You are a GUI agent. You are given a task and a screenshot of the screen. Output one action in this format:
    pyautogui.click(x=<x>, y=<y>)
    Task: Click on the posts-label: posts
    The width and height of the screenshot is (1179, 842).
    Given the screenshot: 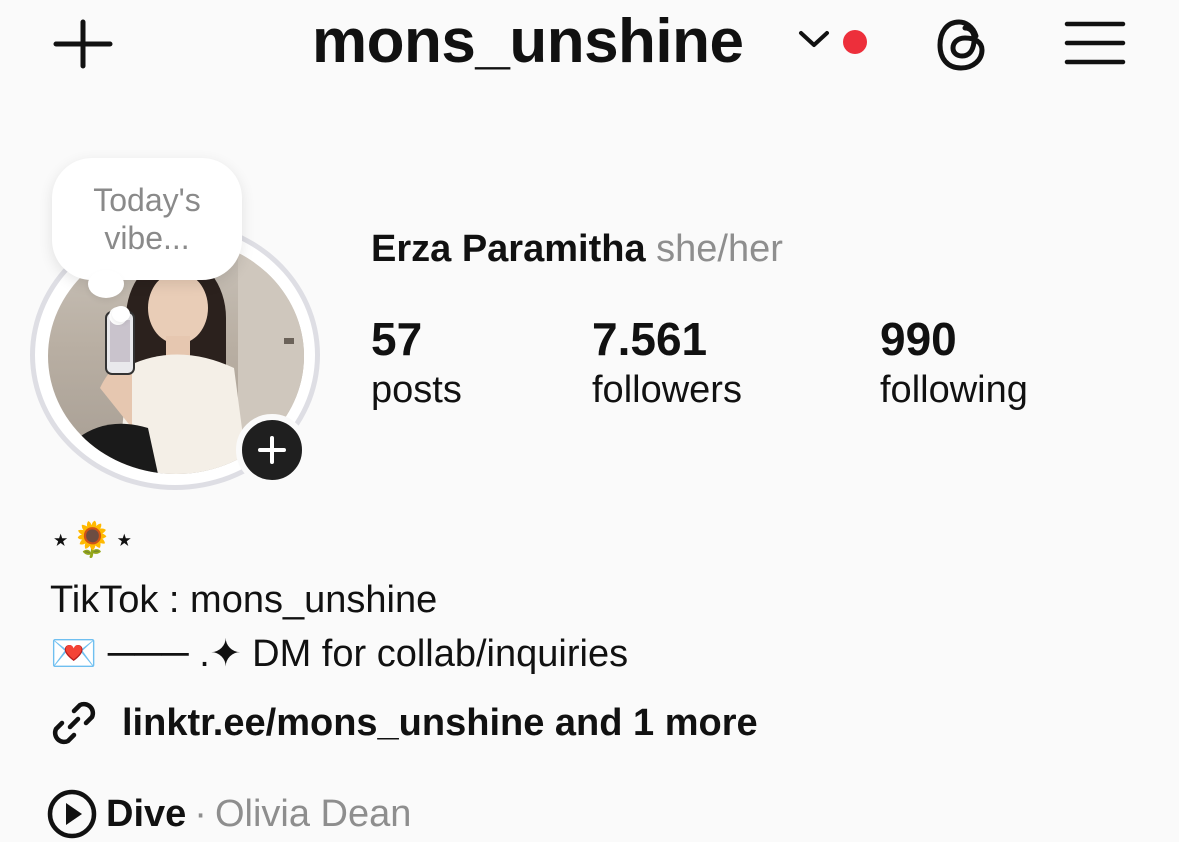 What is the action you would take?
    pyautogui.click(x=416, y=390)
    